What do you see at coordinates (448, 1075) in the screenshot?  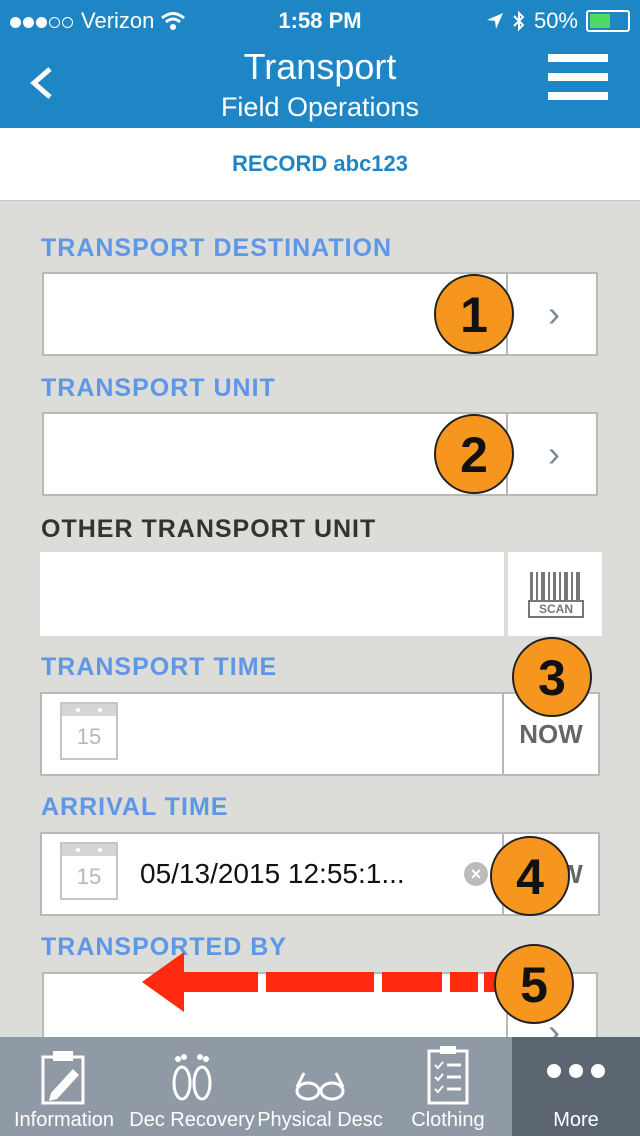 I see `checklist-icon` at bounding box center [448, 1075].